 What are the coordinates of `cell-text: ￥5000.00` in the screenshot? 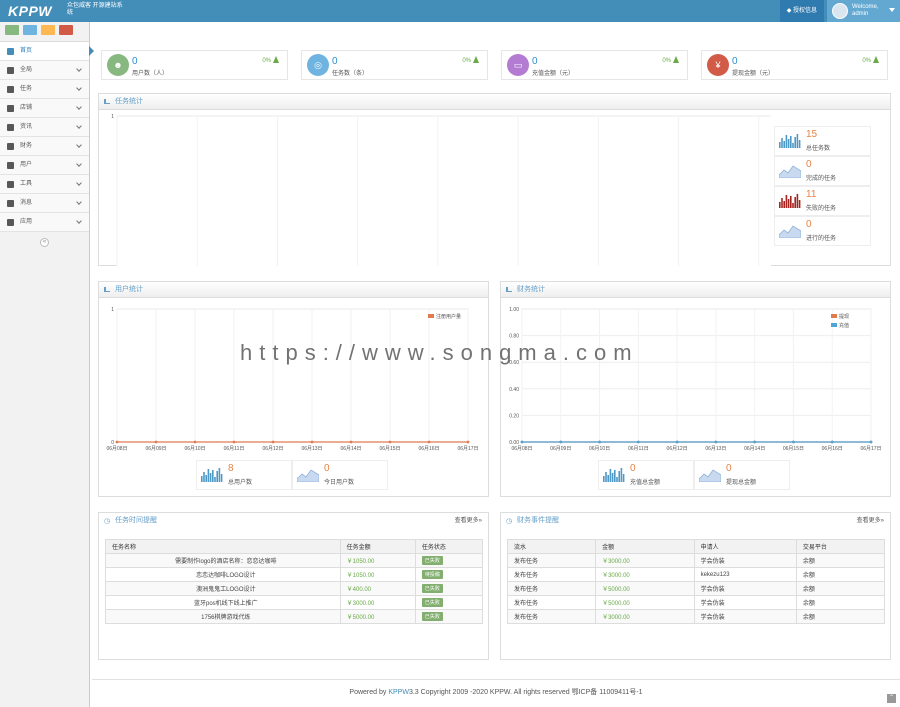 It's located at (360, 618).